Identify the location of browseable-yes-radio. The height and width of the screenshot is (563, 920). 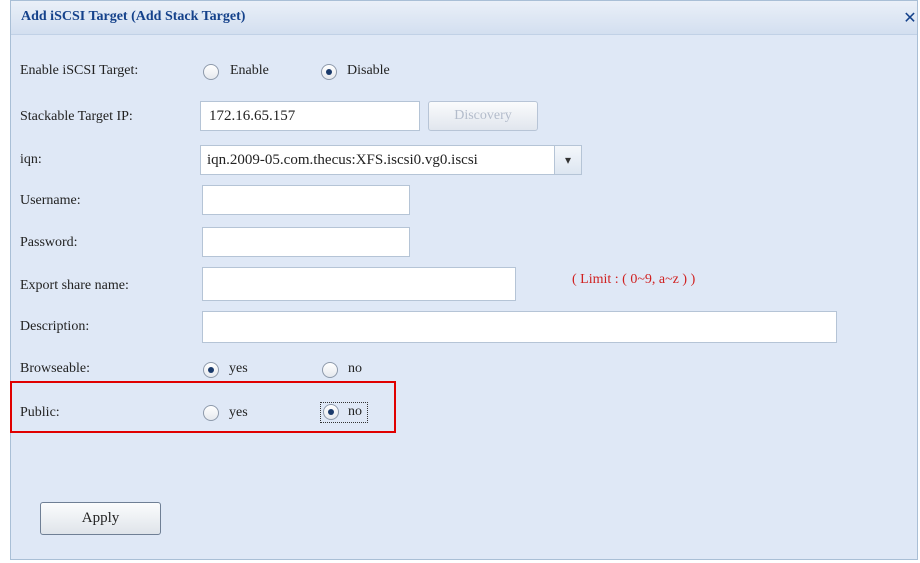
(211, 370).